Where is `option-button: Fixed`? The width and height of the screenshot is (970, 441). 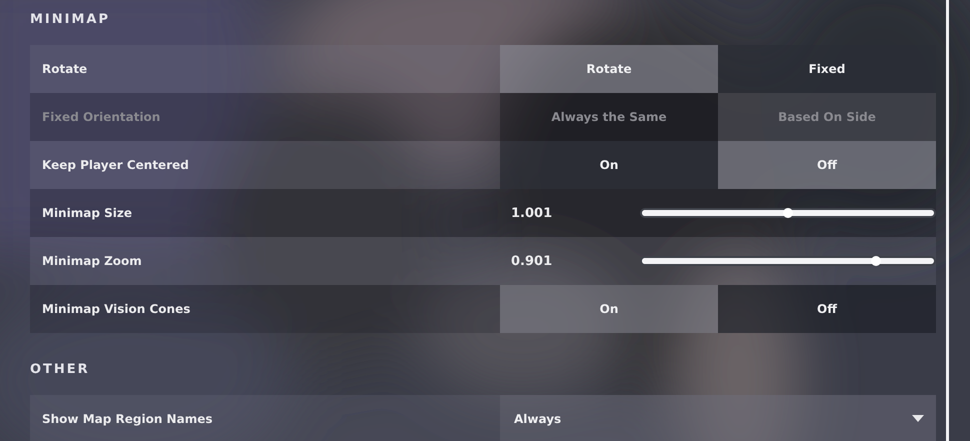 option-button: Fixed is located at coordinates (827, 69).